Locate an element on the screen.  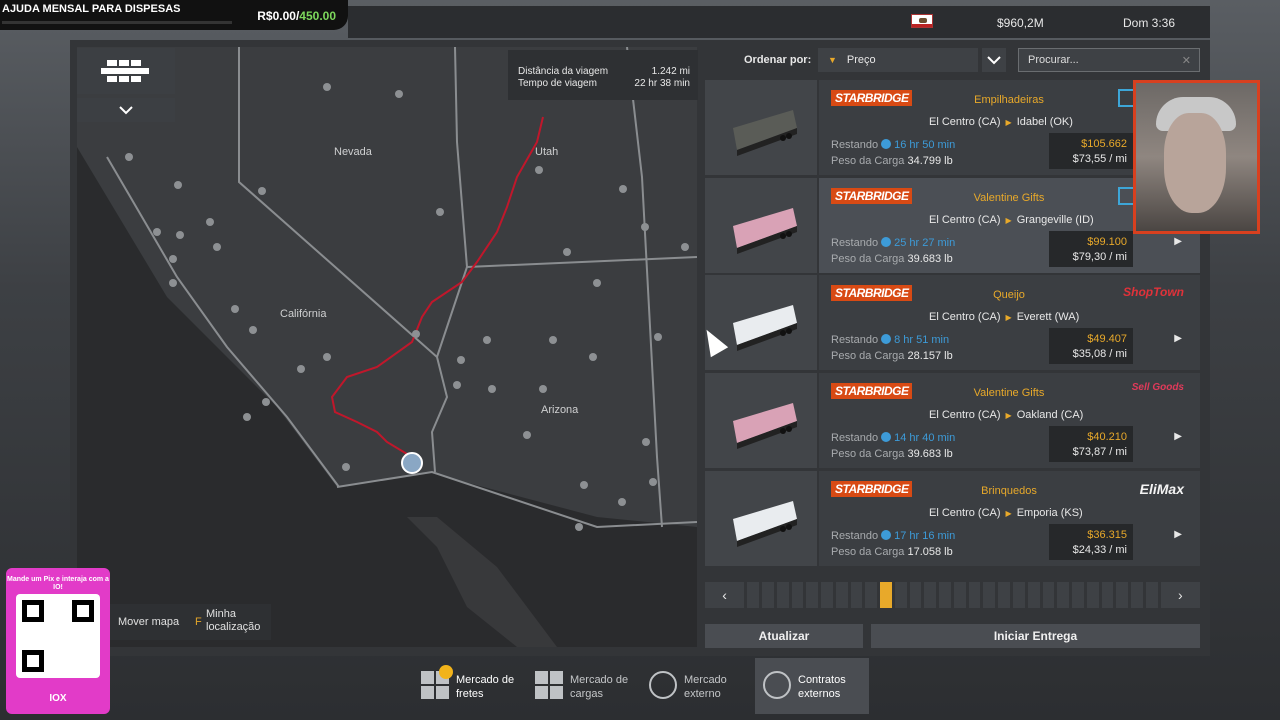
start-delivery-button: Iniciar Entrega is located at coordinates (1035, 636).